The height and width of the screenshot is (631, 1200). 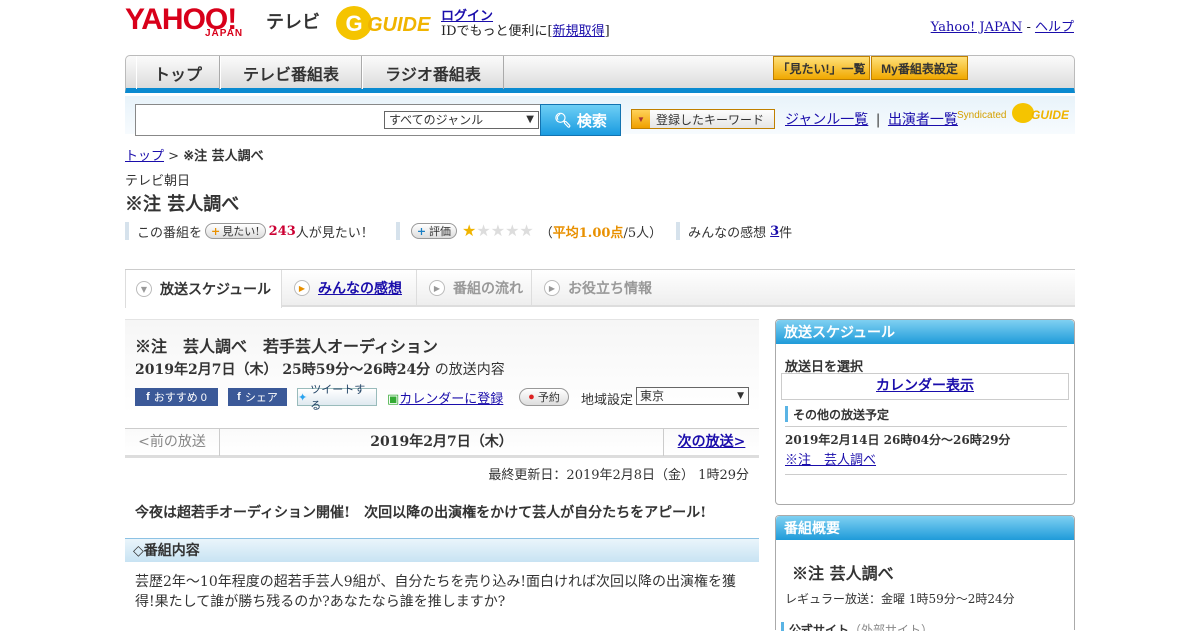 I want to click on breadcrumb: トップ > ※注 芸人調べ, so click(x=194, y=156).